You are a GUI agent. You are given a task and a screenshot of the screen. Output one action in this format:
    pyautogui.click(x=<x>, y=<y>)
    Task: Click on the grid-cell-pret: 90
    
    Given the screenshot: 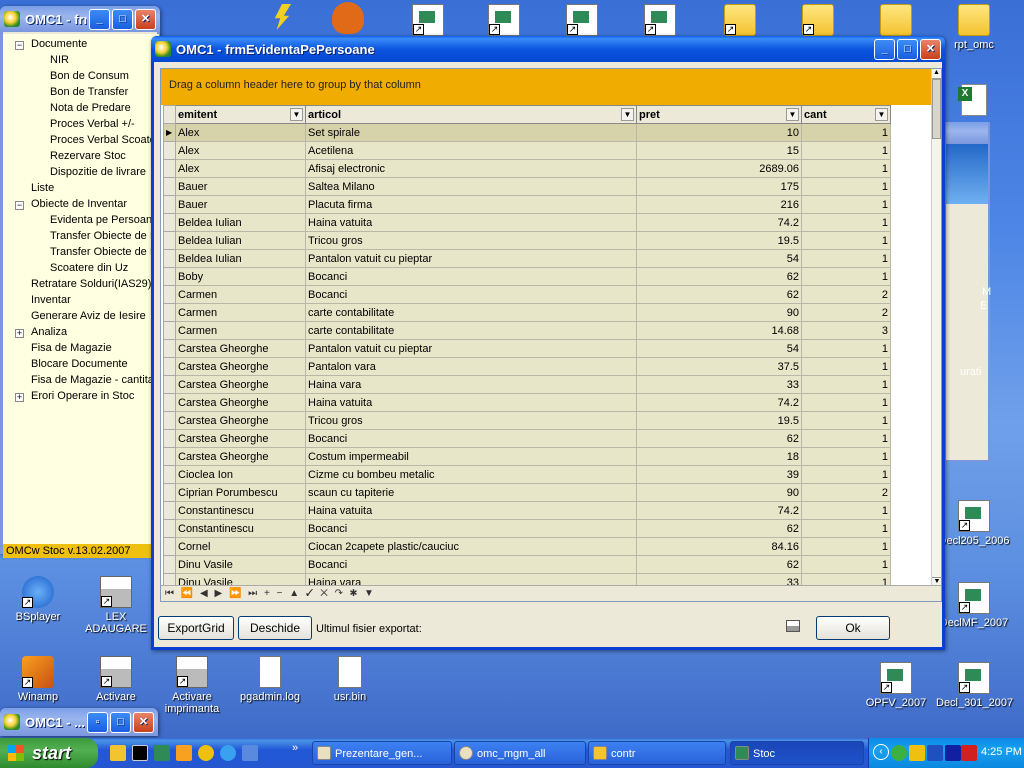 What is the action you would take?
    pyautogui.click(x=719, y=312)
    